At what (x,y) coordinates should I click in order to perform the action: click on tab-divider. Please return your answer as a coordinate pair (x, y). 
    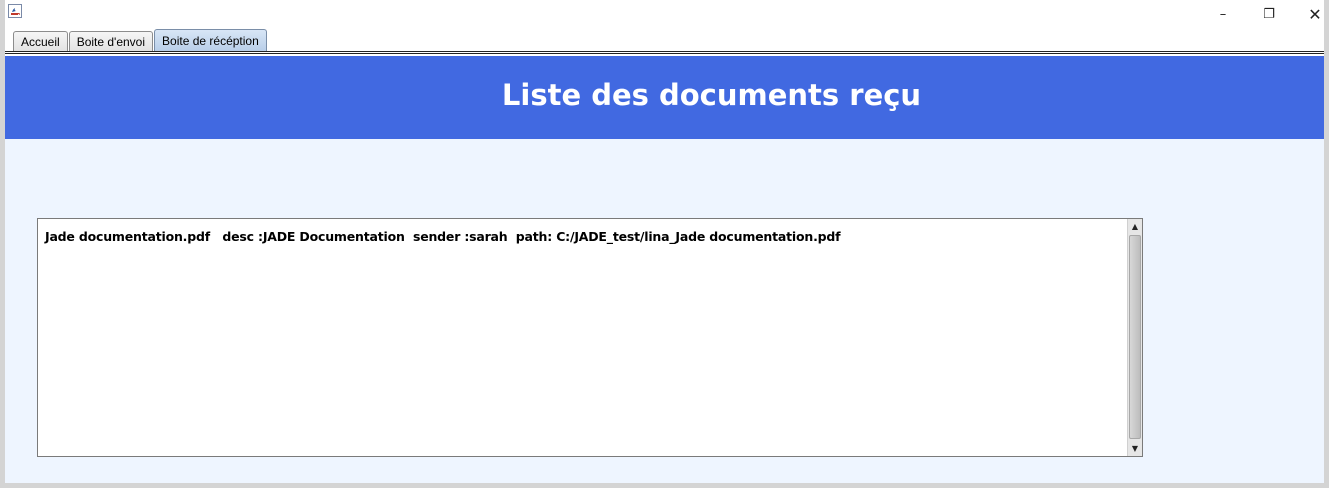
    Looking at the image, I should click on (664, 51).